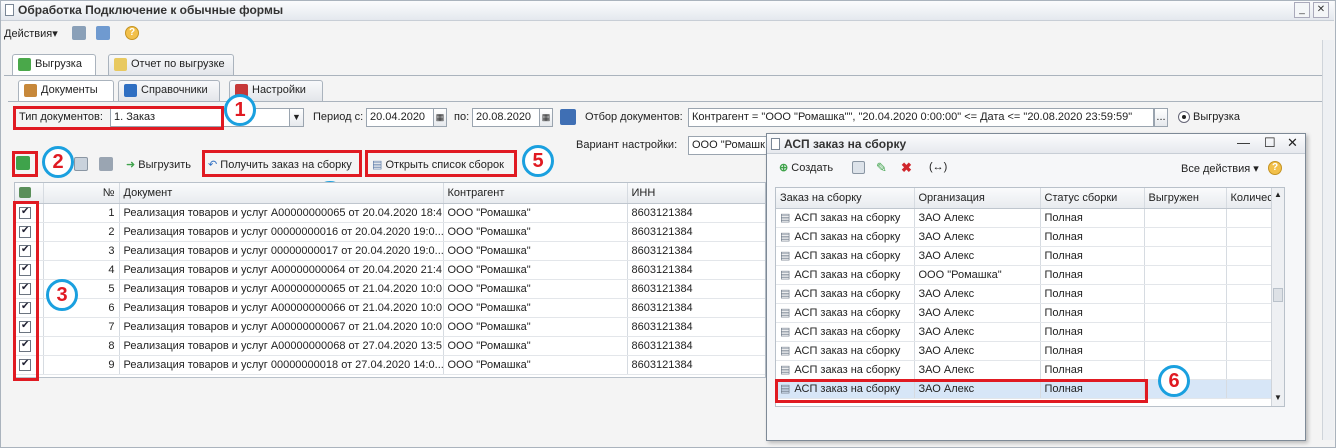 The image size is (1336, 448). What do you see at coordinates (1184, 117) in the screenshot?
I see `export-radio` at bounding box center [1184, 117].